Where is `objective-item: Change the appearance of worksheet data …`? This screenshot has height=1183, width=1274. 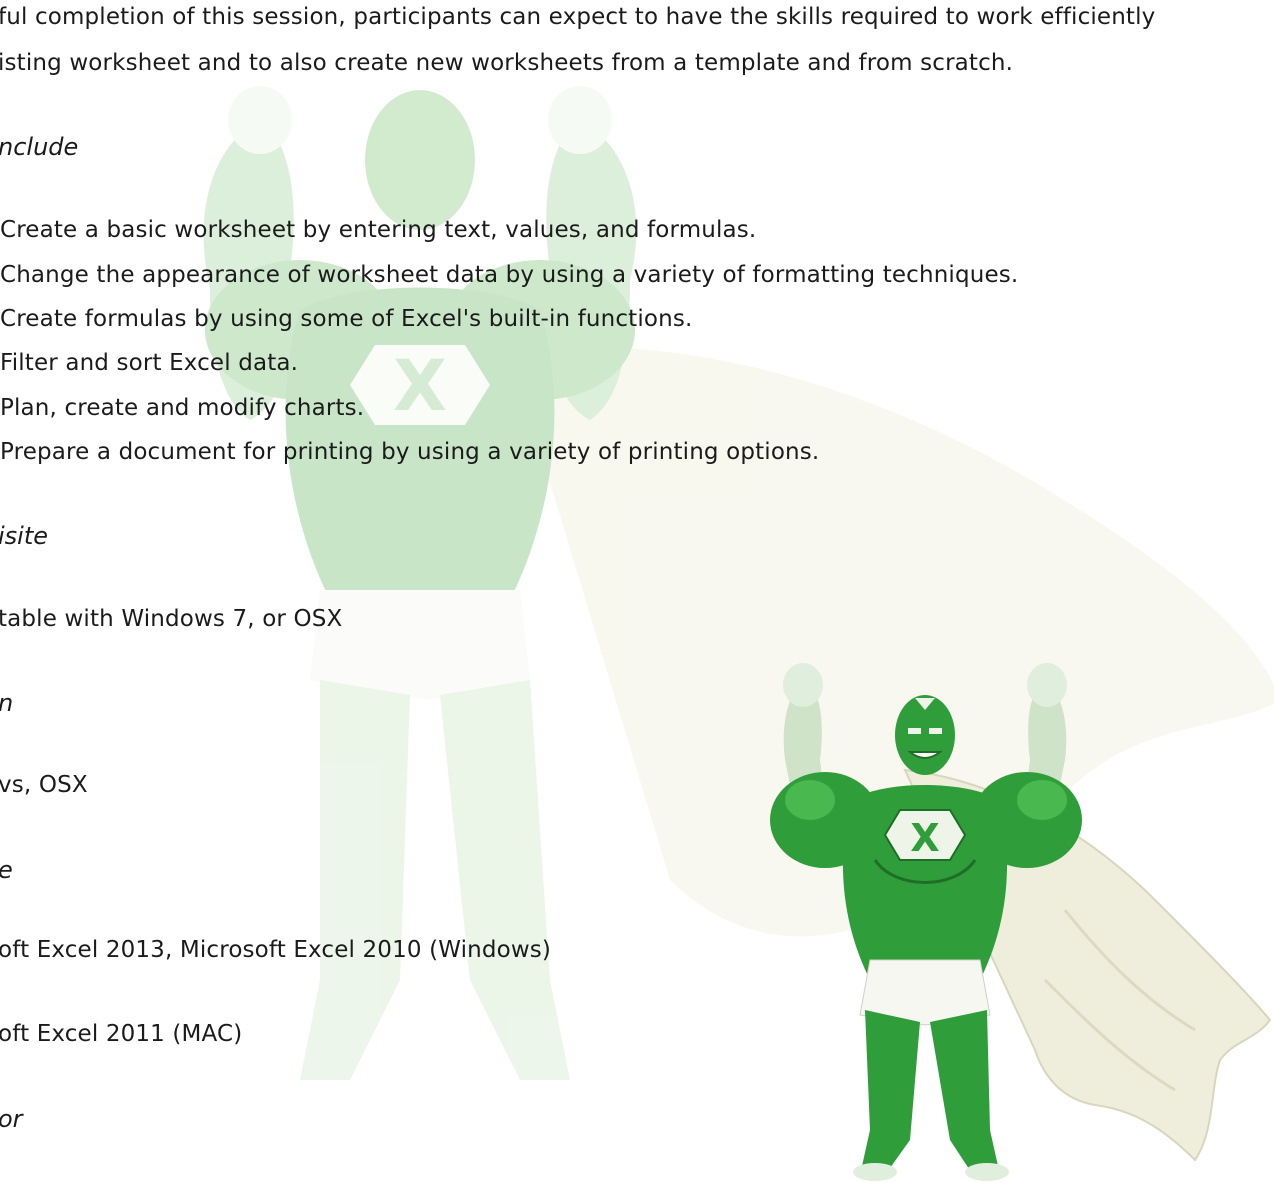
objective-item: Change the appearance of worksheet data … is located at coordinates (509, 275).